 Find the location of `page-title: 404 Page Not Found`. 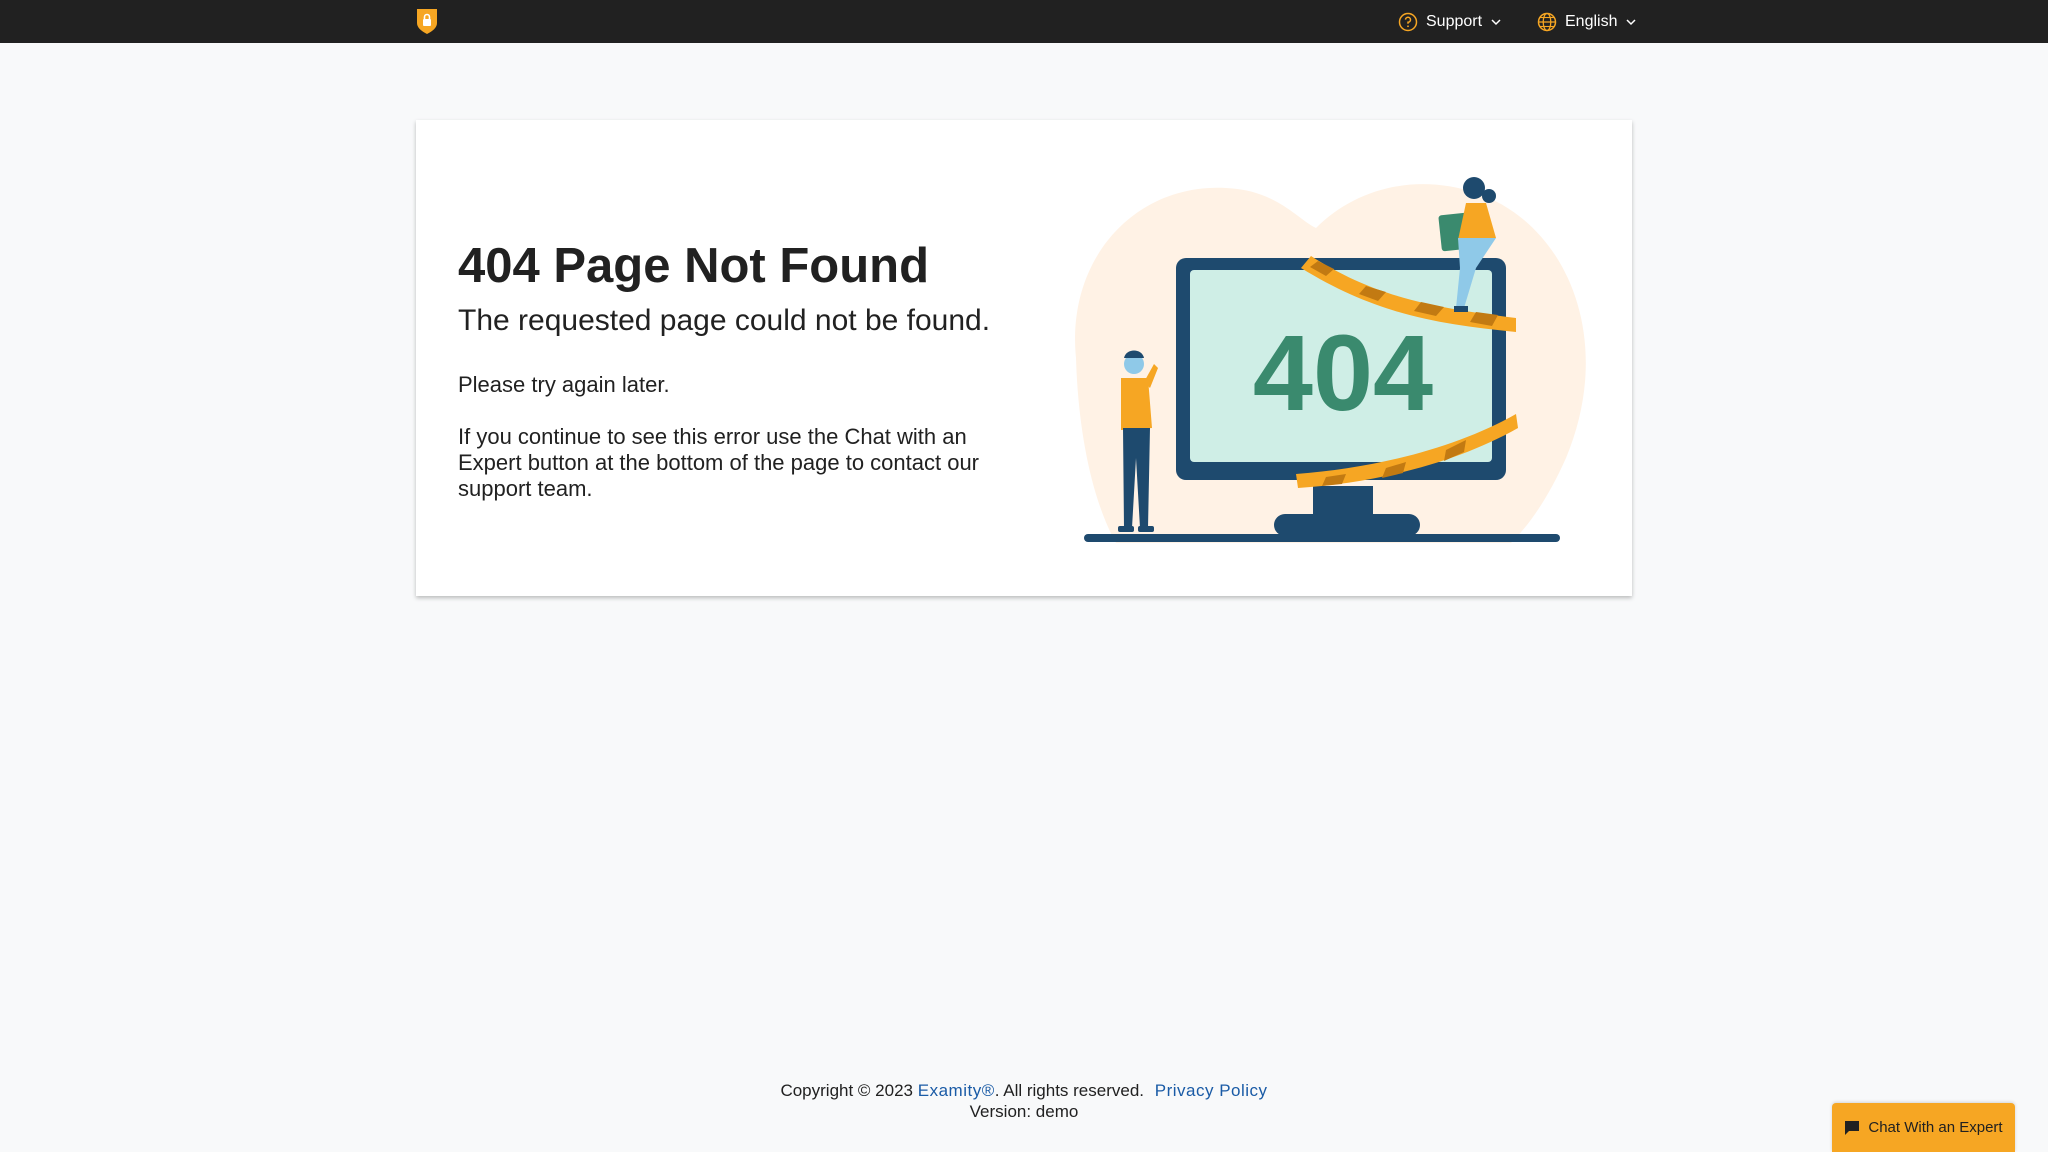

page-title: 404 Page Not Found is located at coordinates (694, 266).